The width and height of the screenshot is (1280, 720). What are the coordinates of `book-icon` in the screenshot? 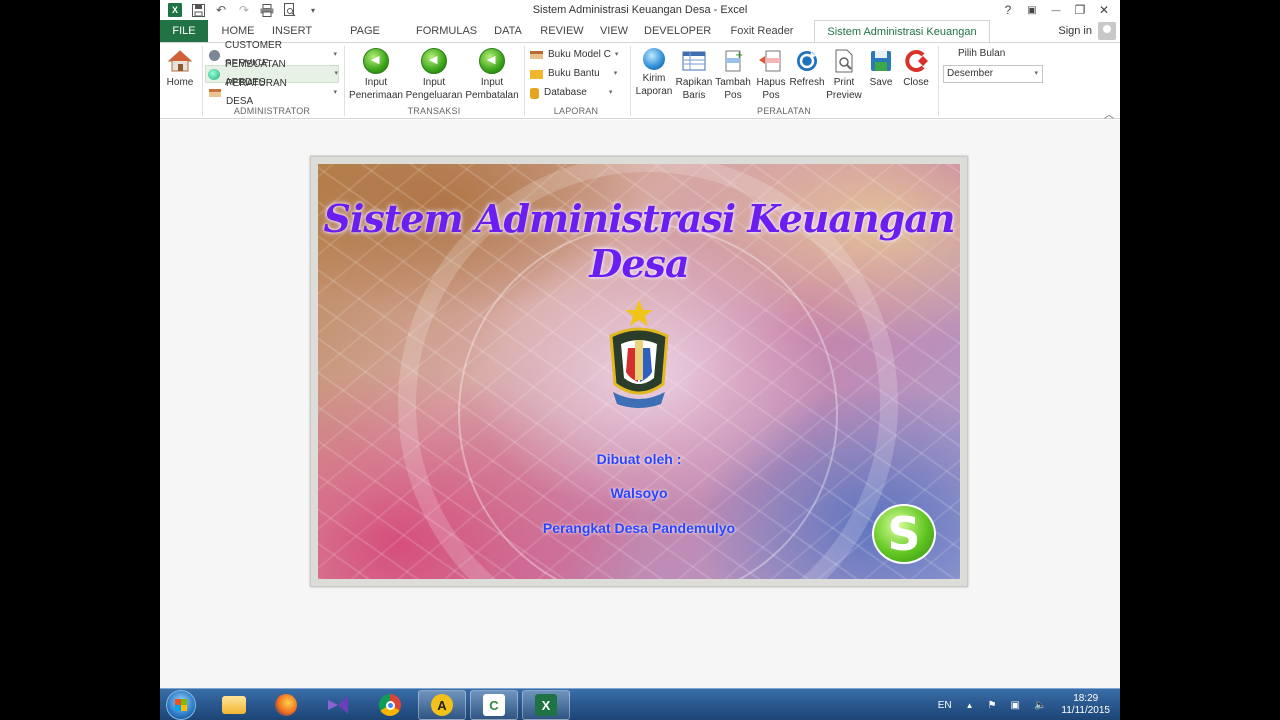 It's located at (536, 55).